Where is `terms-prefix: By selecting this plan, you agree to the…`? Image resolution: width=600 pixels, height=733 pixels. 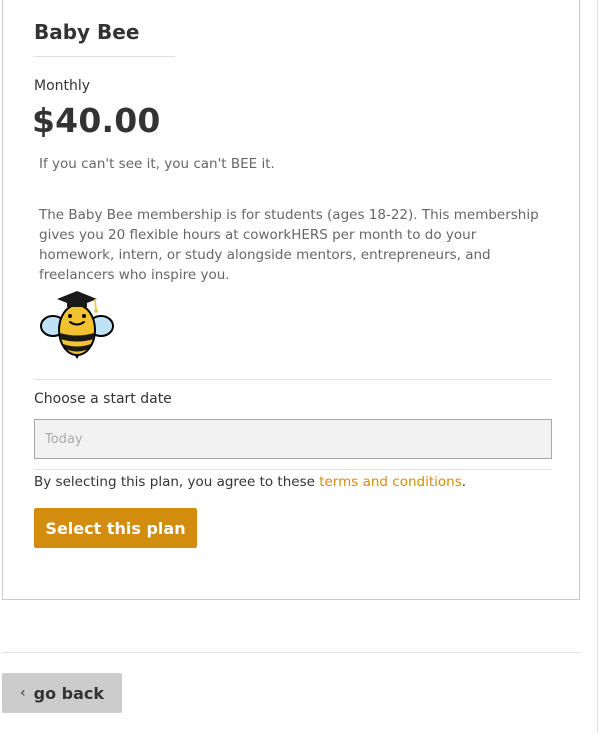
terms-prefix: By selecting this plan, you agree to the… is located at coordinates (177, 482).